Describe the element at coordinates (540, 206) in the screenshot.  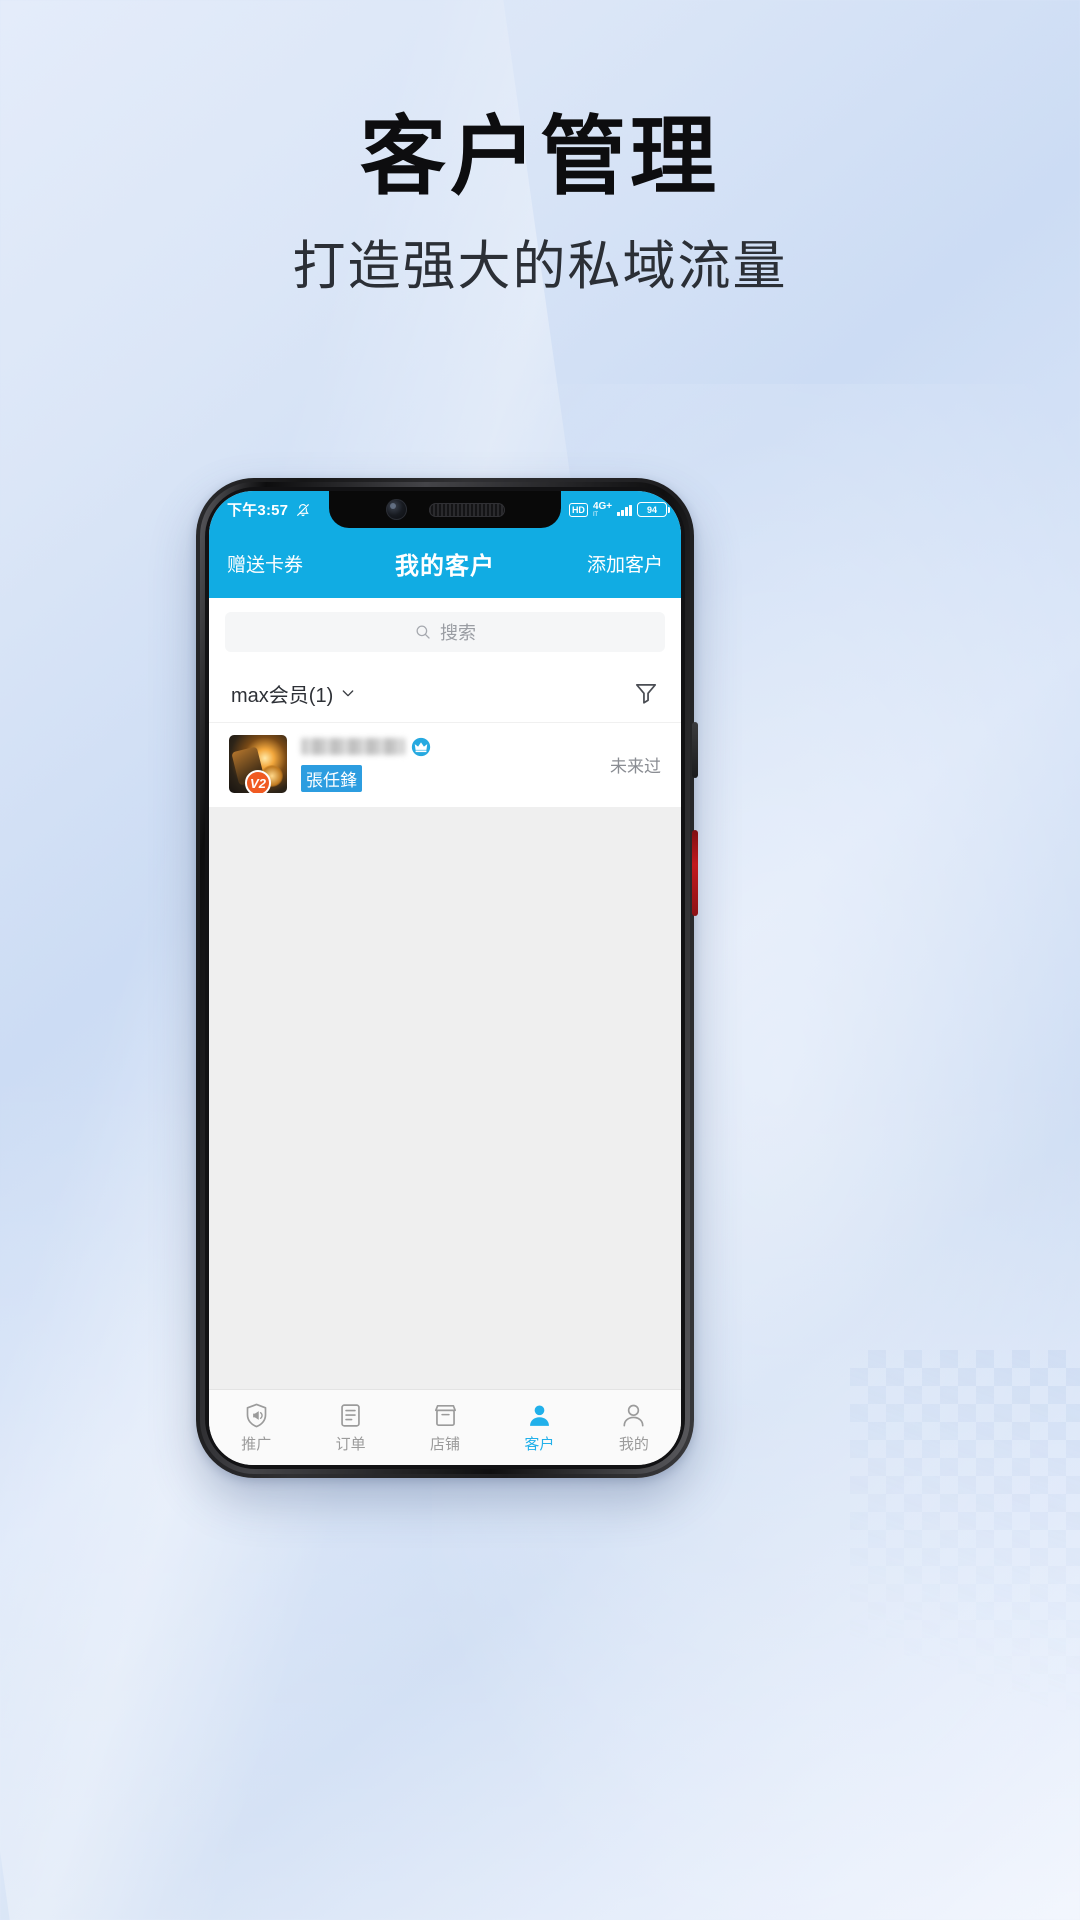
I see `promo-header: 客户管理 打造强大的私域流量` at that location.